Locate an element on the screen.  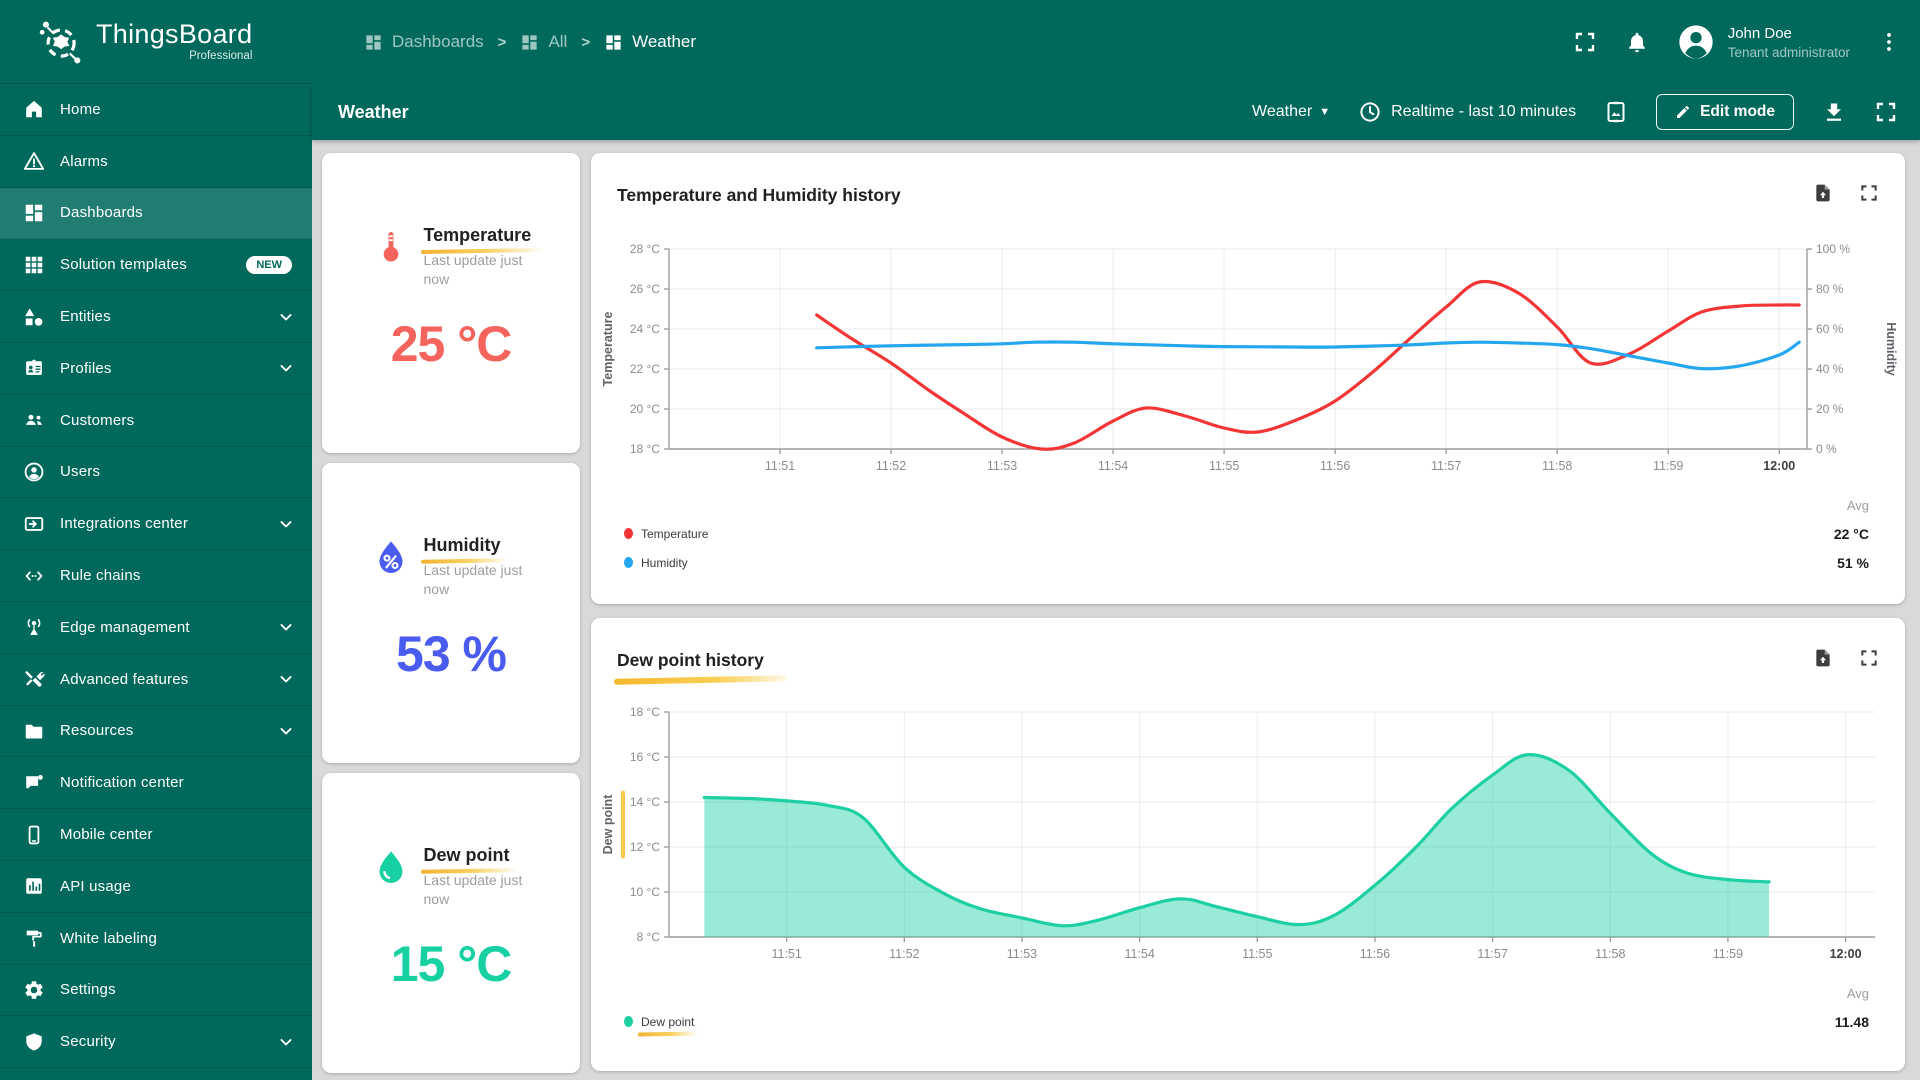
pencil-icon is located at coordinates (1683, 112).